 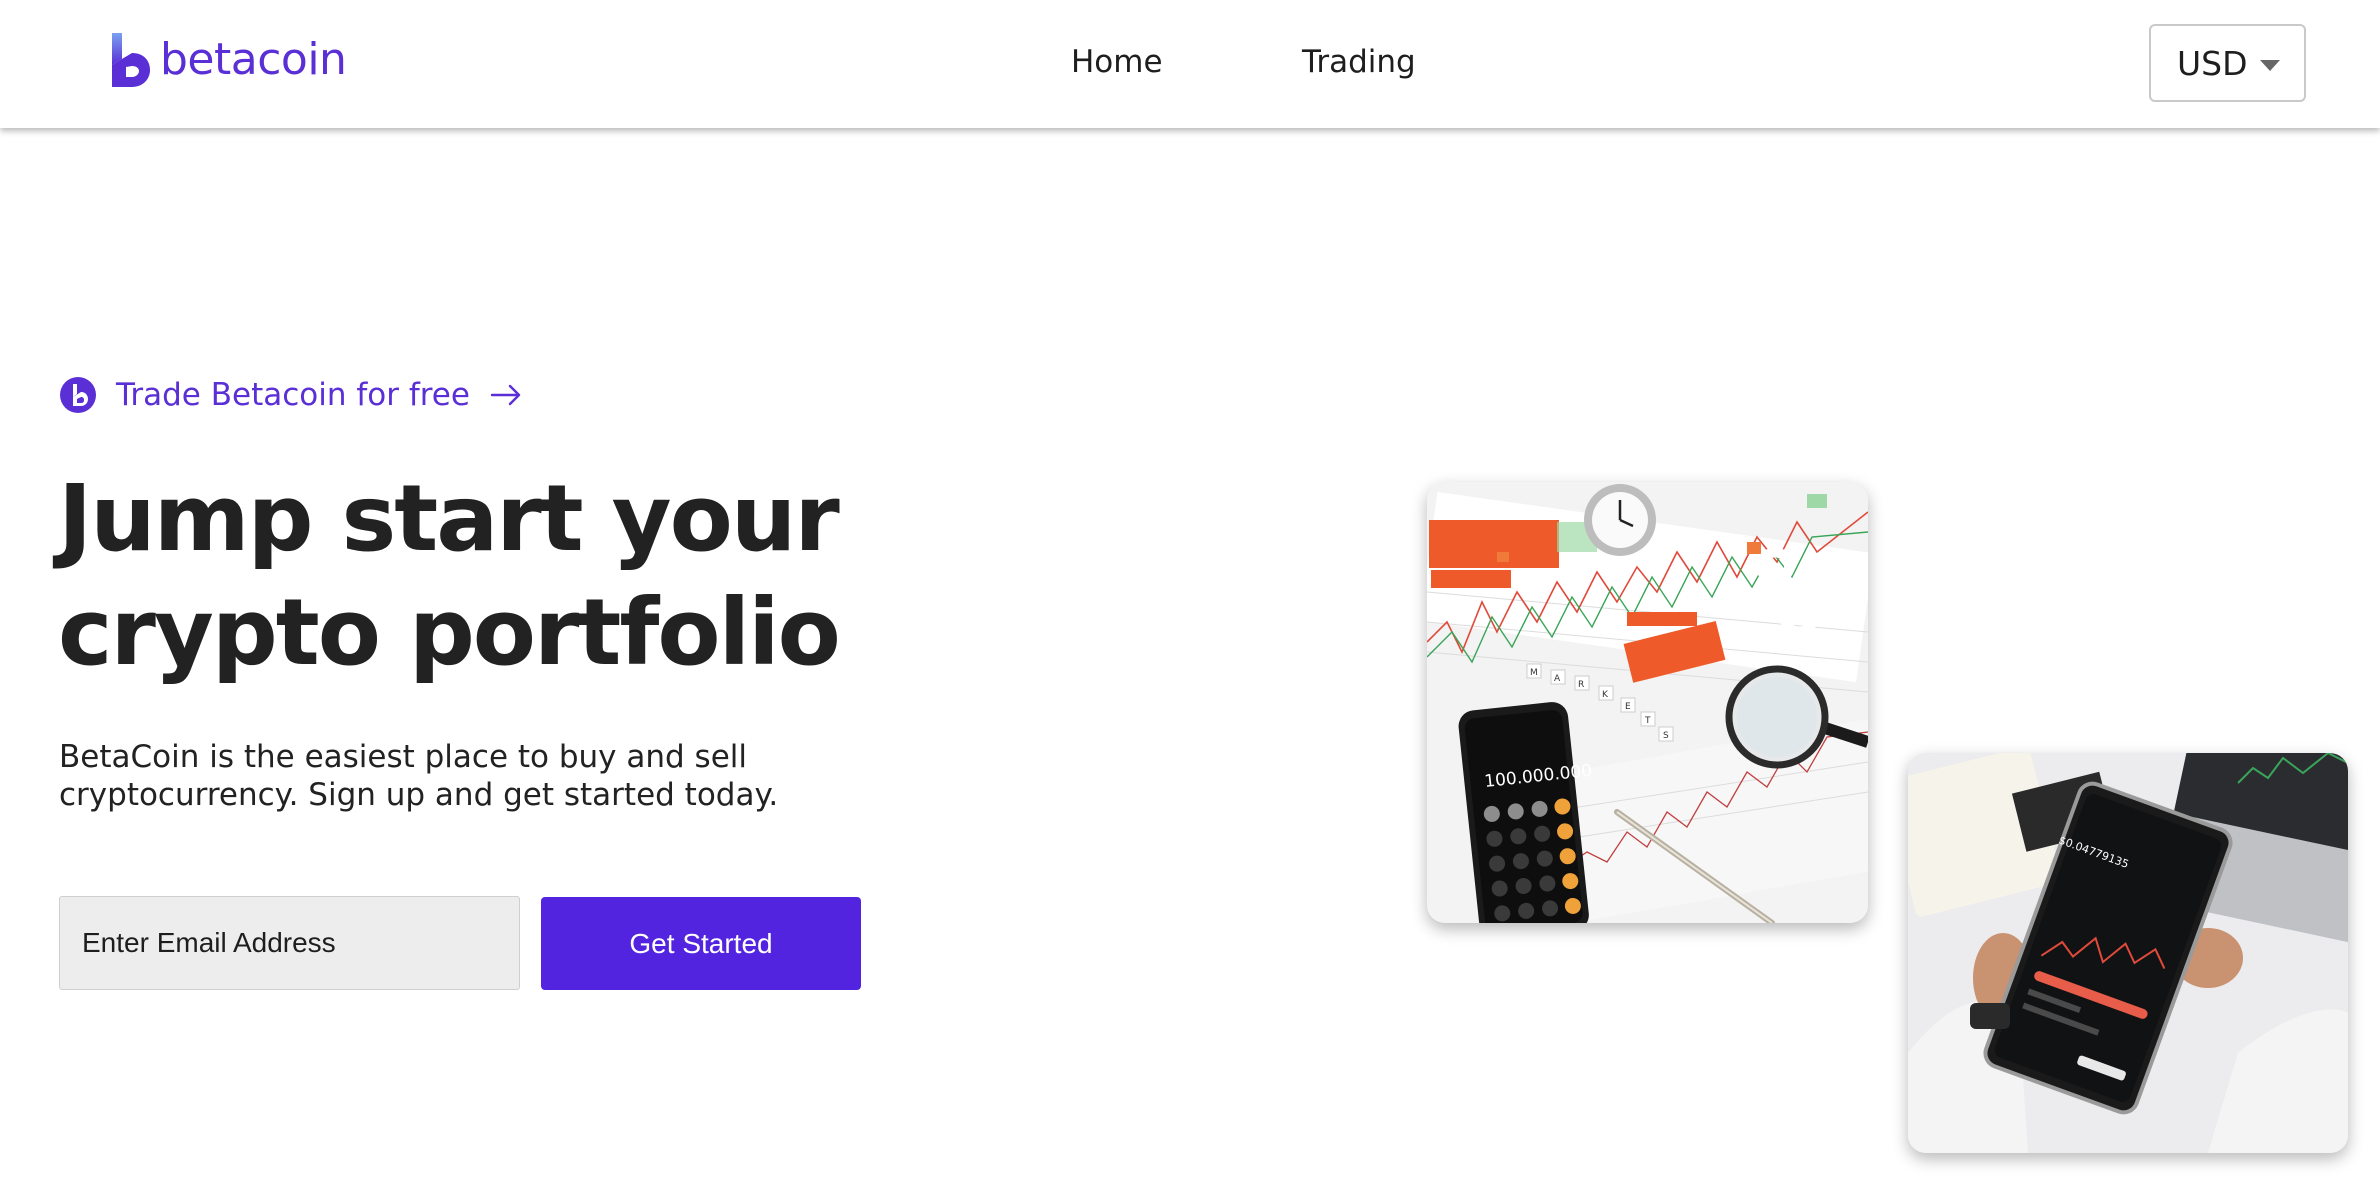 What do you see at coordinates (1557, 679) in the screenshot?
I see `svg-text: A` at bounding box center [1557, 679].